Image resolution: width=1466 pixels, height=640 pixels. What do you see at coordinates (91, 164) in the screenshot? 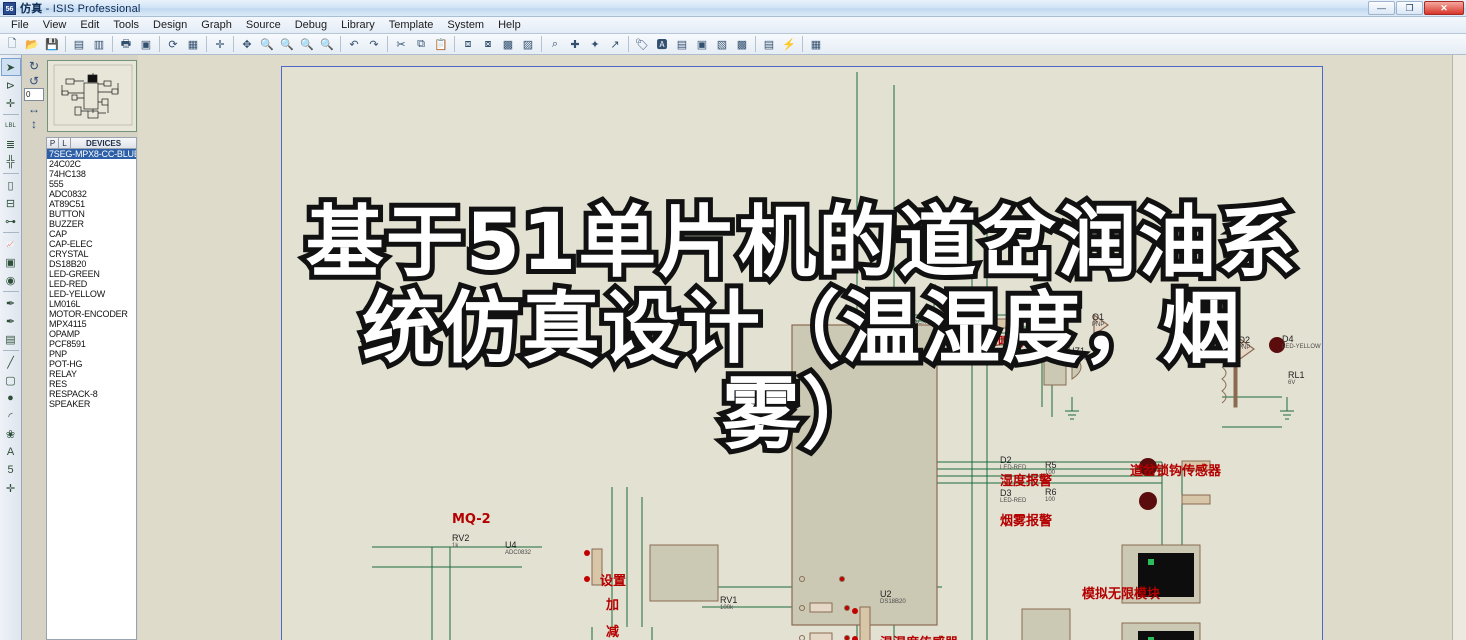
I see `device-list-item: 24C02C` at bounding box center [91, 164].